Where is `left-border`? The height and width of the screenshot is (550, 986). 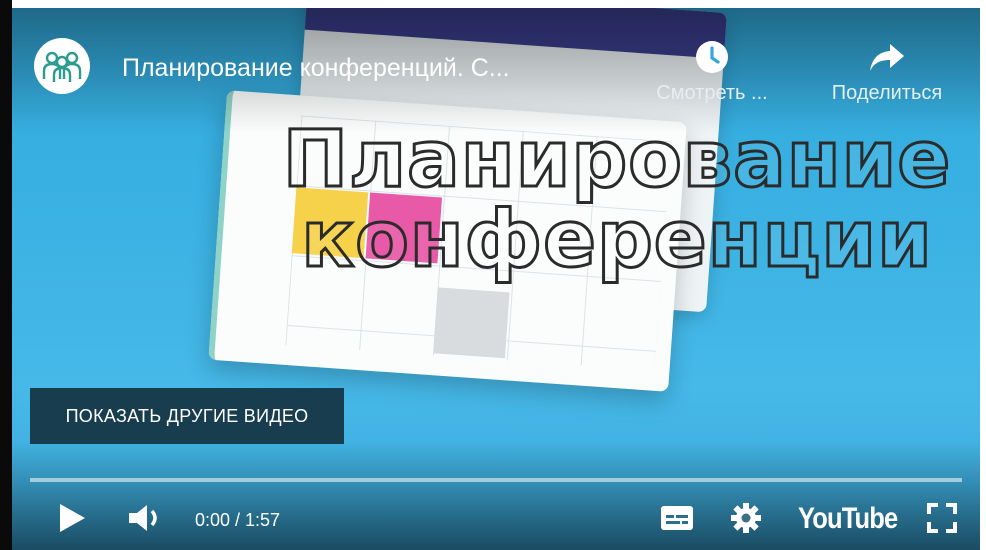 left-border is located at coordinates (6, 275).